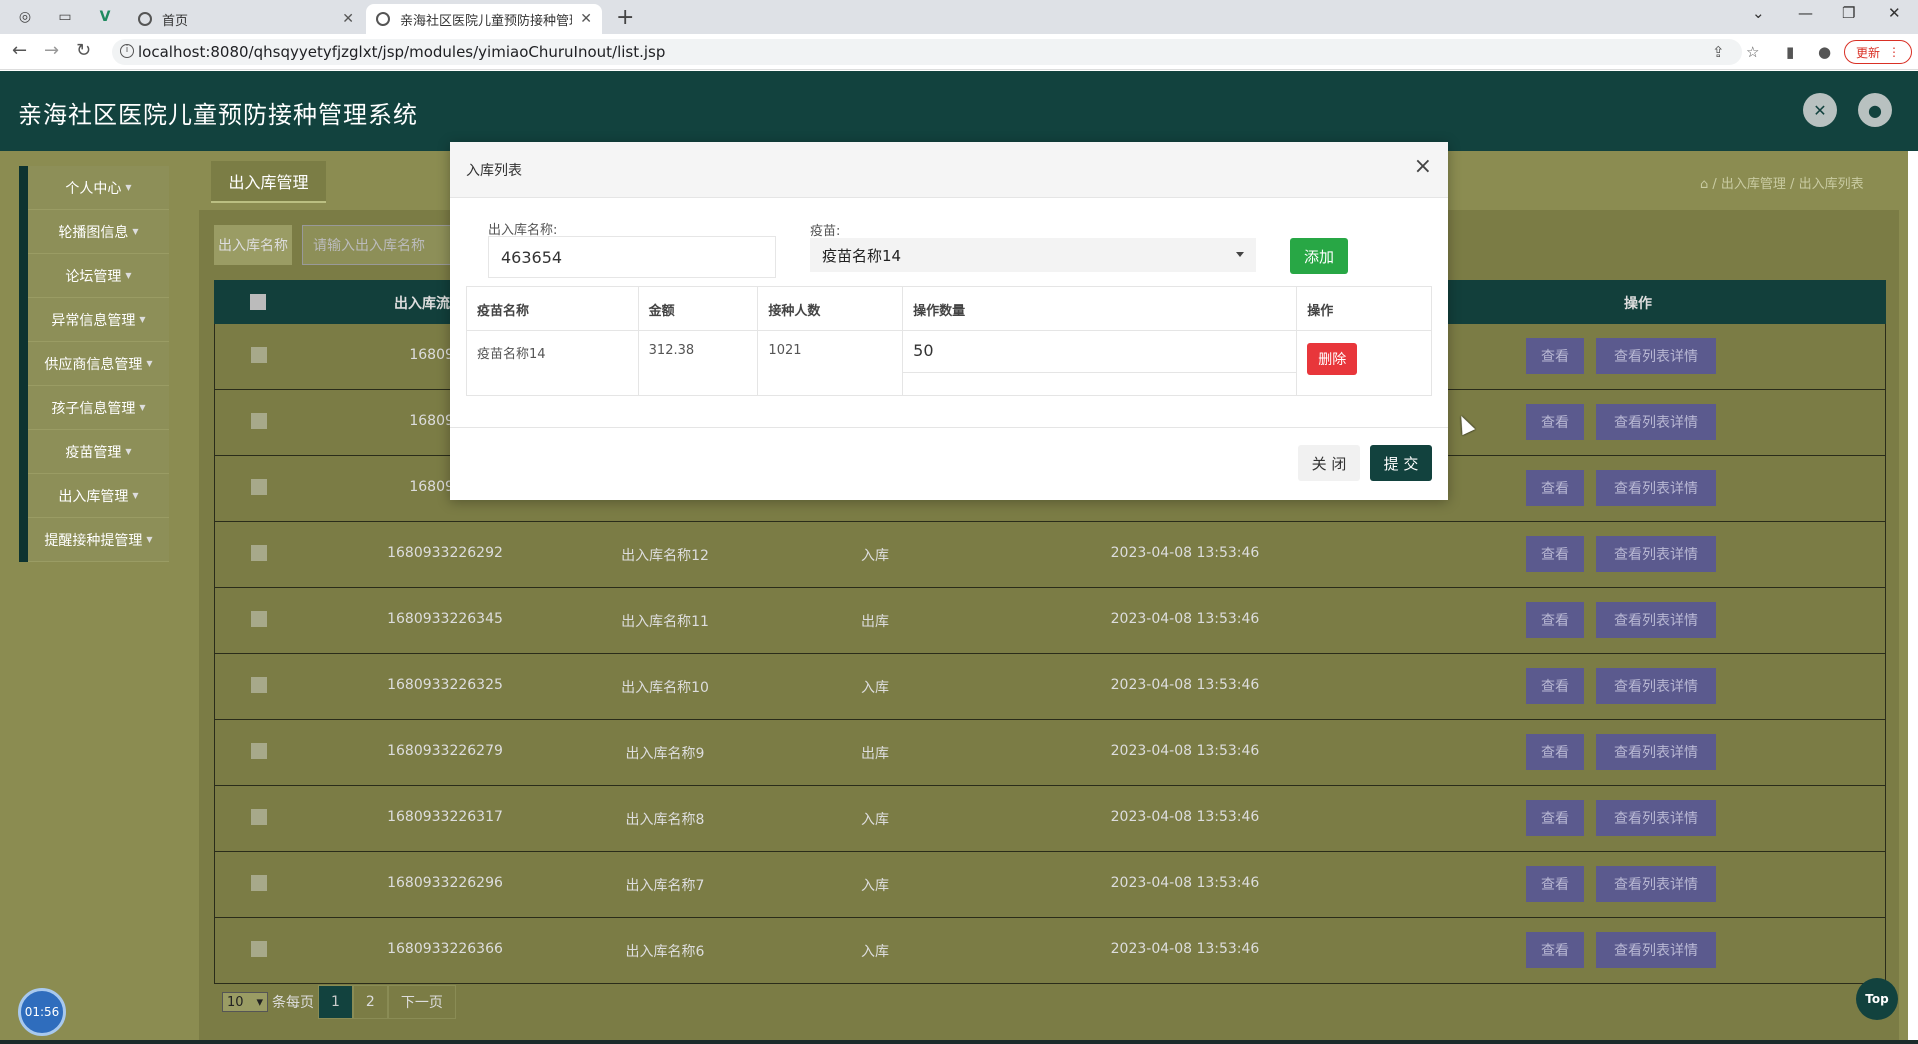  I want to click on vaccine-table-header: 疫苗名称 金额 接种人数 操作数量 操作, so click(949, 309).